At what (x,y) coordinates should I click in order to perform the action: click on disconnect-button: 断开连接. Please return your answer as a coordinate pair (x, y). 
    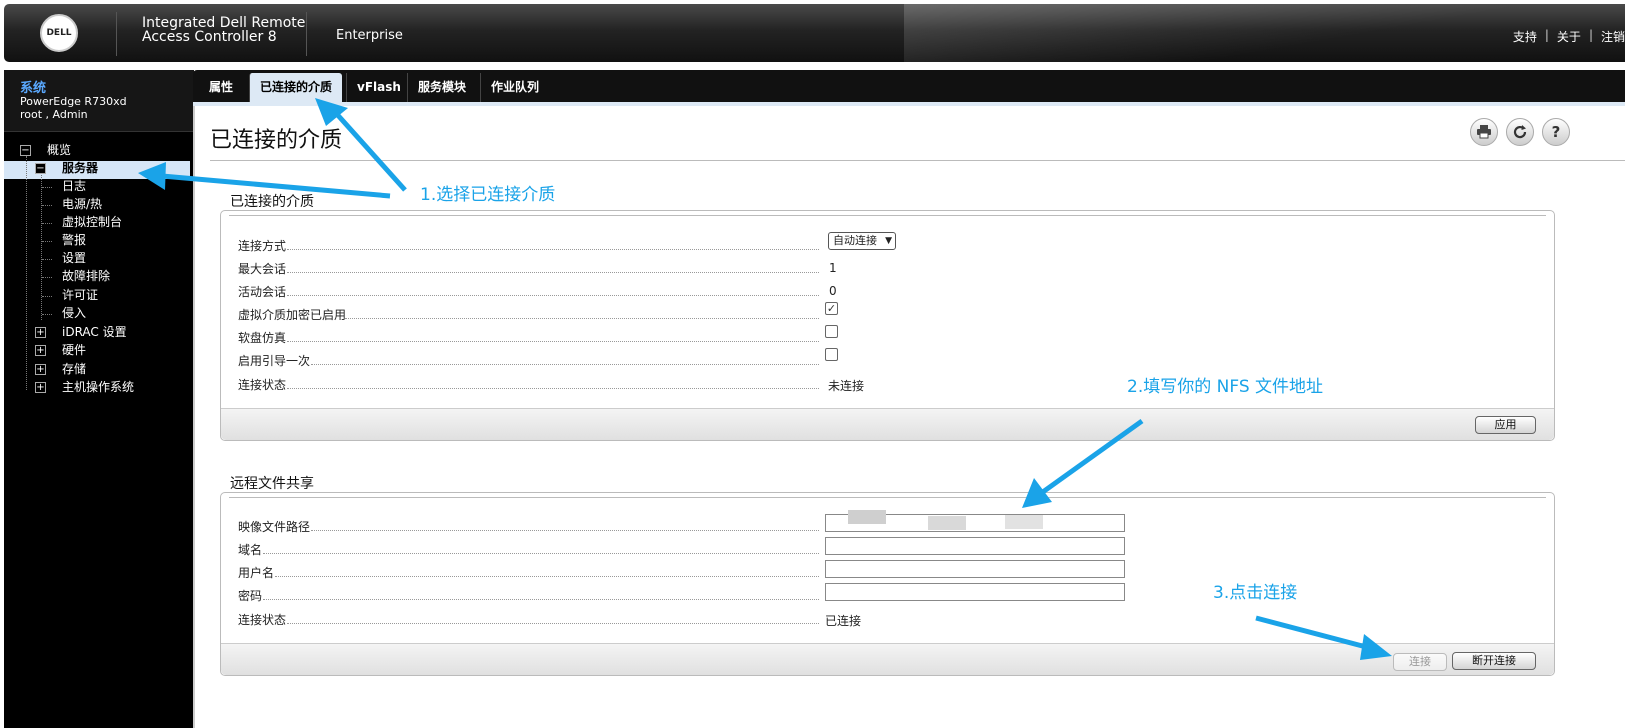
    Looking at the image, I should click on (1494, 661).